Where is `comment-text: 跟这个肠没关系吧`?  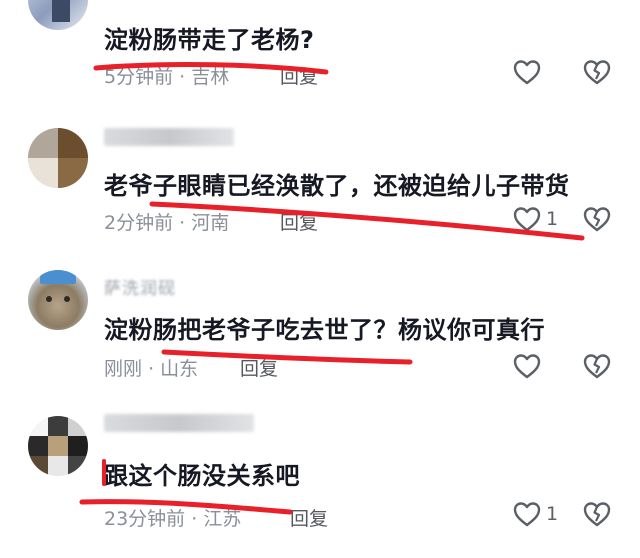
comment-text: 跟这个肠没关系吧 is located at coordinates (202, 476).